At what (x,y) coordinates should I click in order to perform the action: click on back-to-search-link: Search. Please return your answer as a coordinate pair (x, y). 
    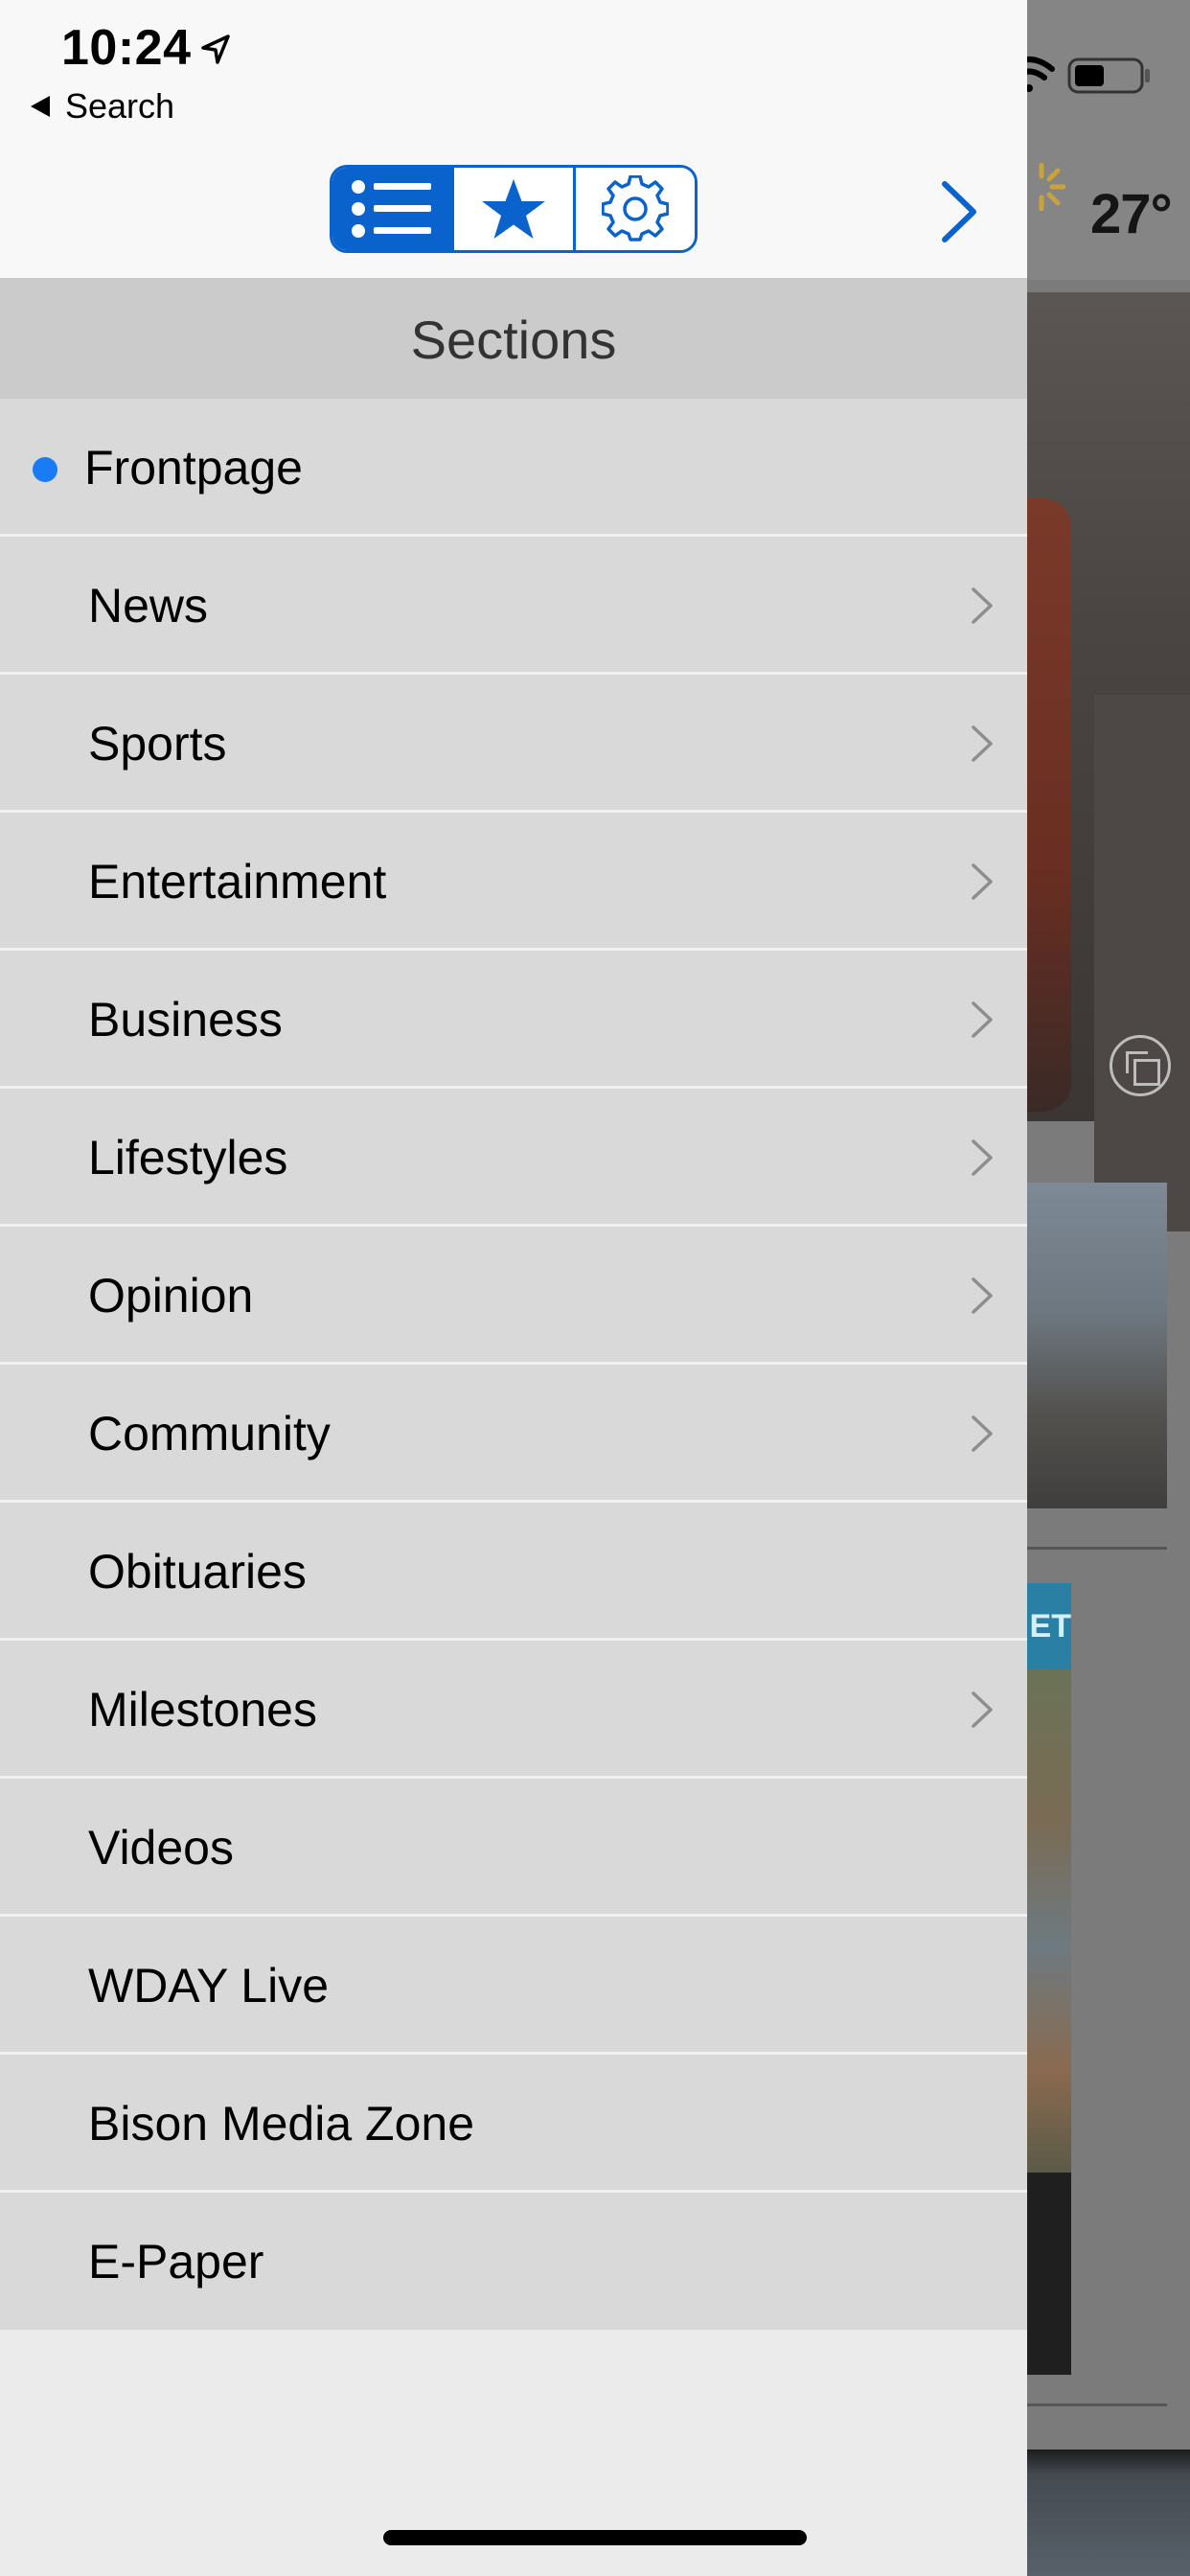
    Looking at the image, I should click on (103, 106).